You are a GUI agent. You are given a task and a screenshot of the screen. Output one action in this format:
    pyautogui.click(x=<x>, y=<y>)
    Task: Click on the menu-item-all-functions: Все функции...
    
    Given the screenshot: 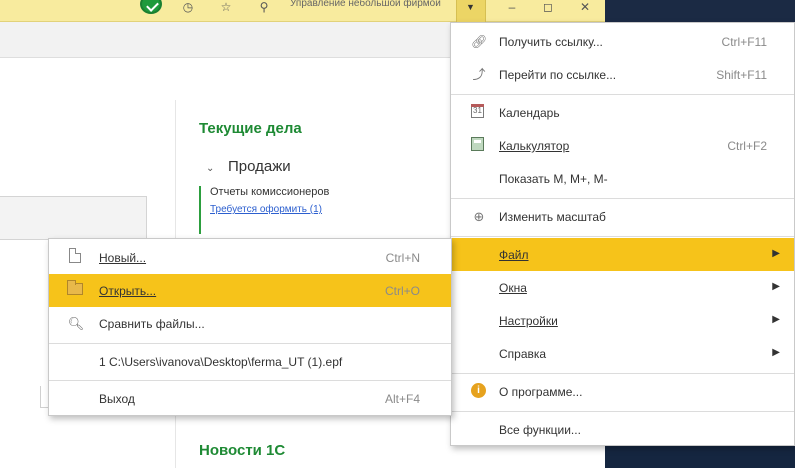 What is the action you would take?
    pyautogui.click(x=622, y=429)
    